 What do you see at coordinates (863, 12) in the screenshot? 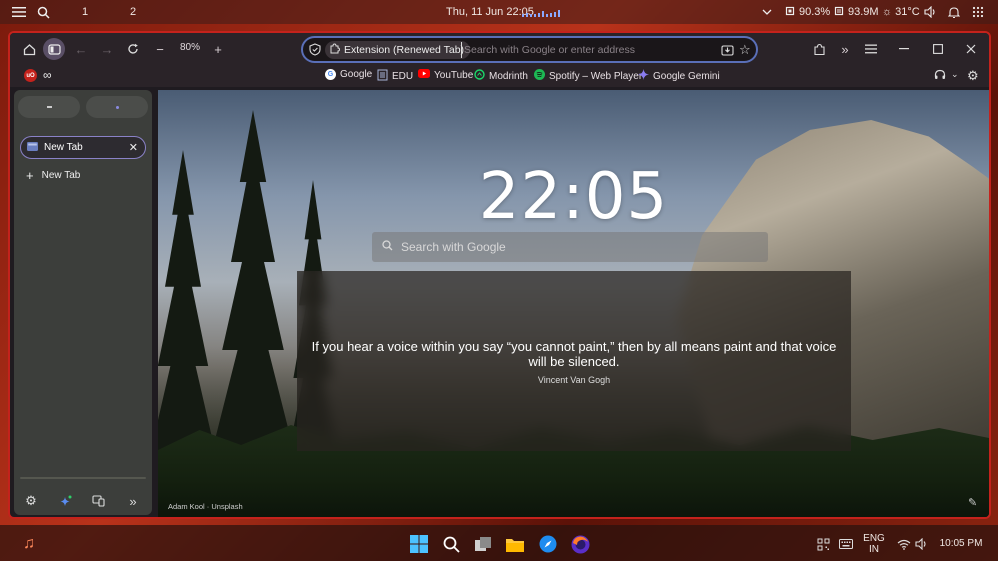
I see `memory-value: 93.9M` at bounding box center [863, 12].